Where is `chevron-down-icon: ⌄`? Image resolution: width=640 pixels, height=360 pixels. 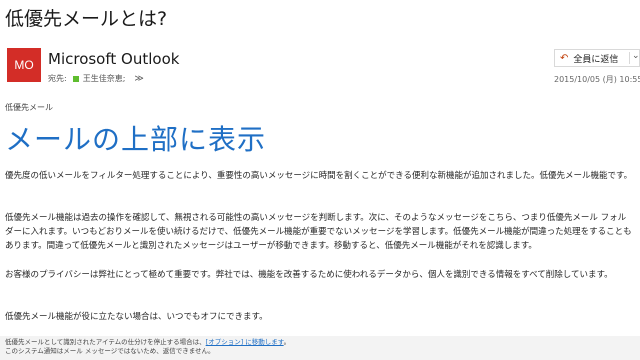
chevron-down-icon: ⌄ is located at coordinates (636, 56).